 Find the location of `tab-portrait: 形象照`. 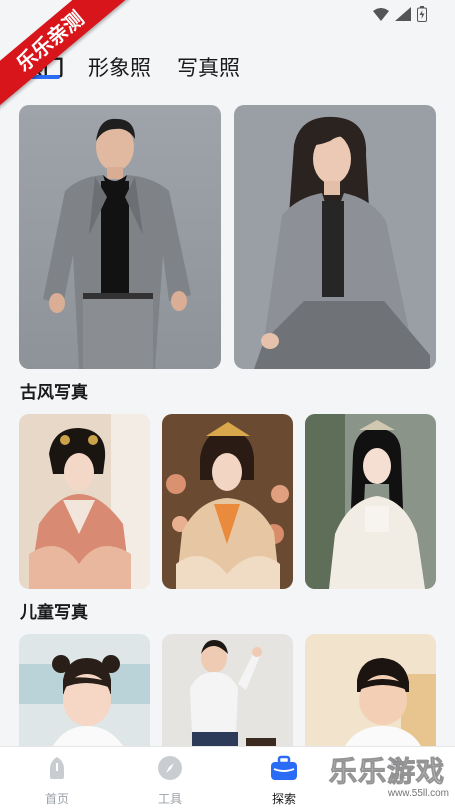

tab-portrait: 形象照 is located at coordinates (119, 67).